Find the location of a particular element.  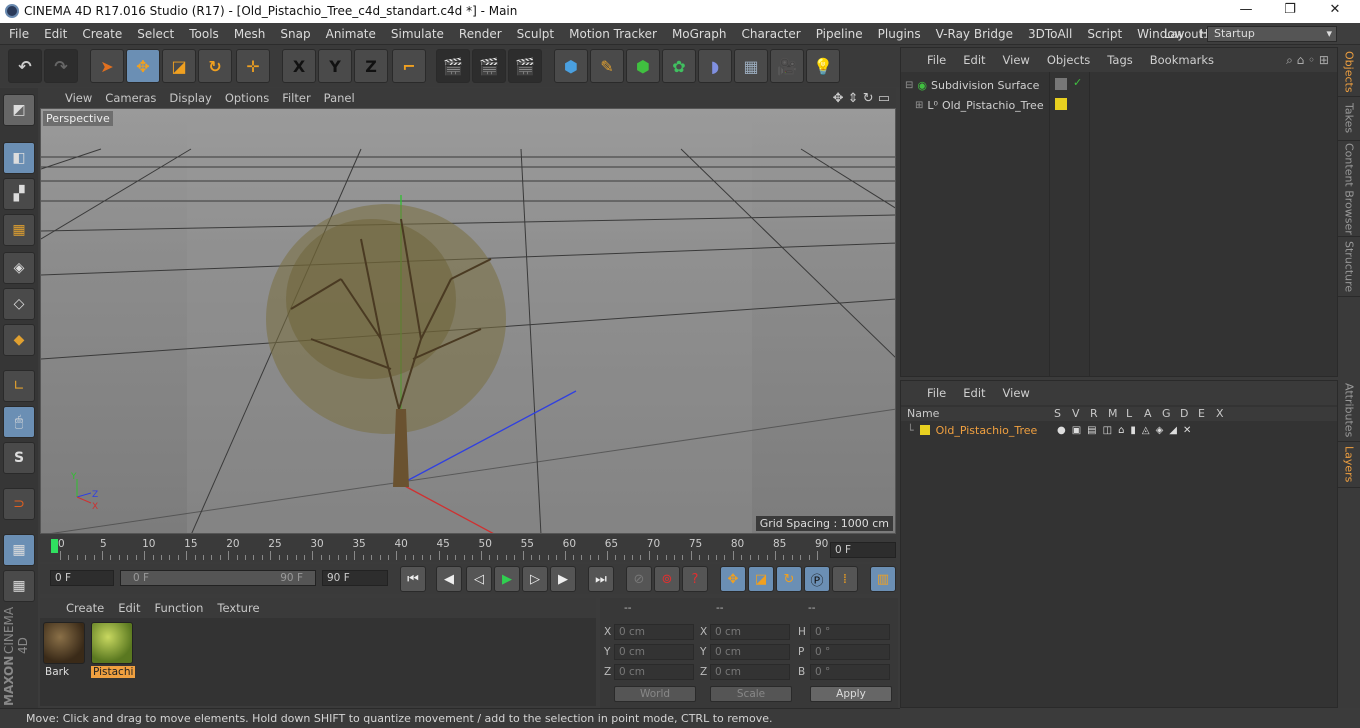

material-menu-create: Create is located at coordinates (85, 608).